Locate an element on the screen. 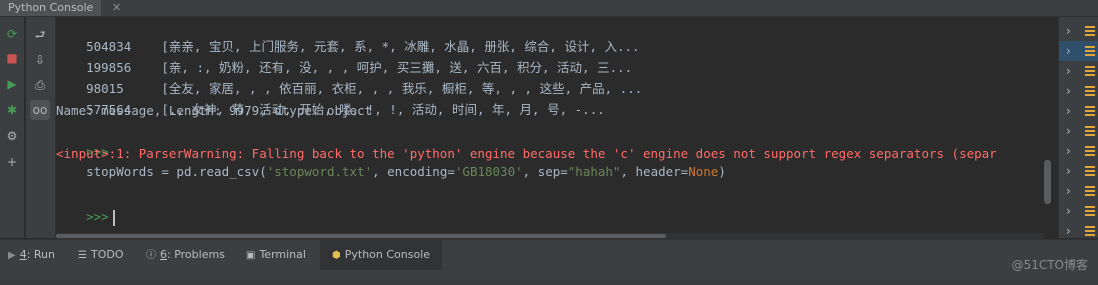 The height and width of the screenshot is (285, 1098). scroll-to-end-icon: ⇩ is located at coordinates (40, 60).